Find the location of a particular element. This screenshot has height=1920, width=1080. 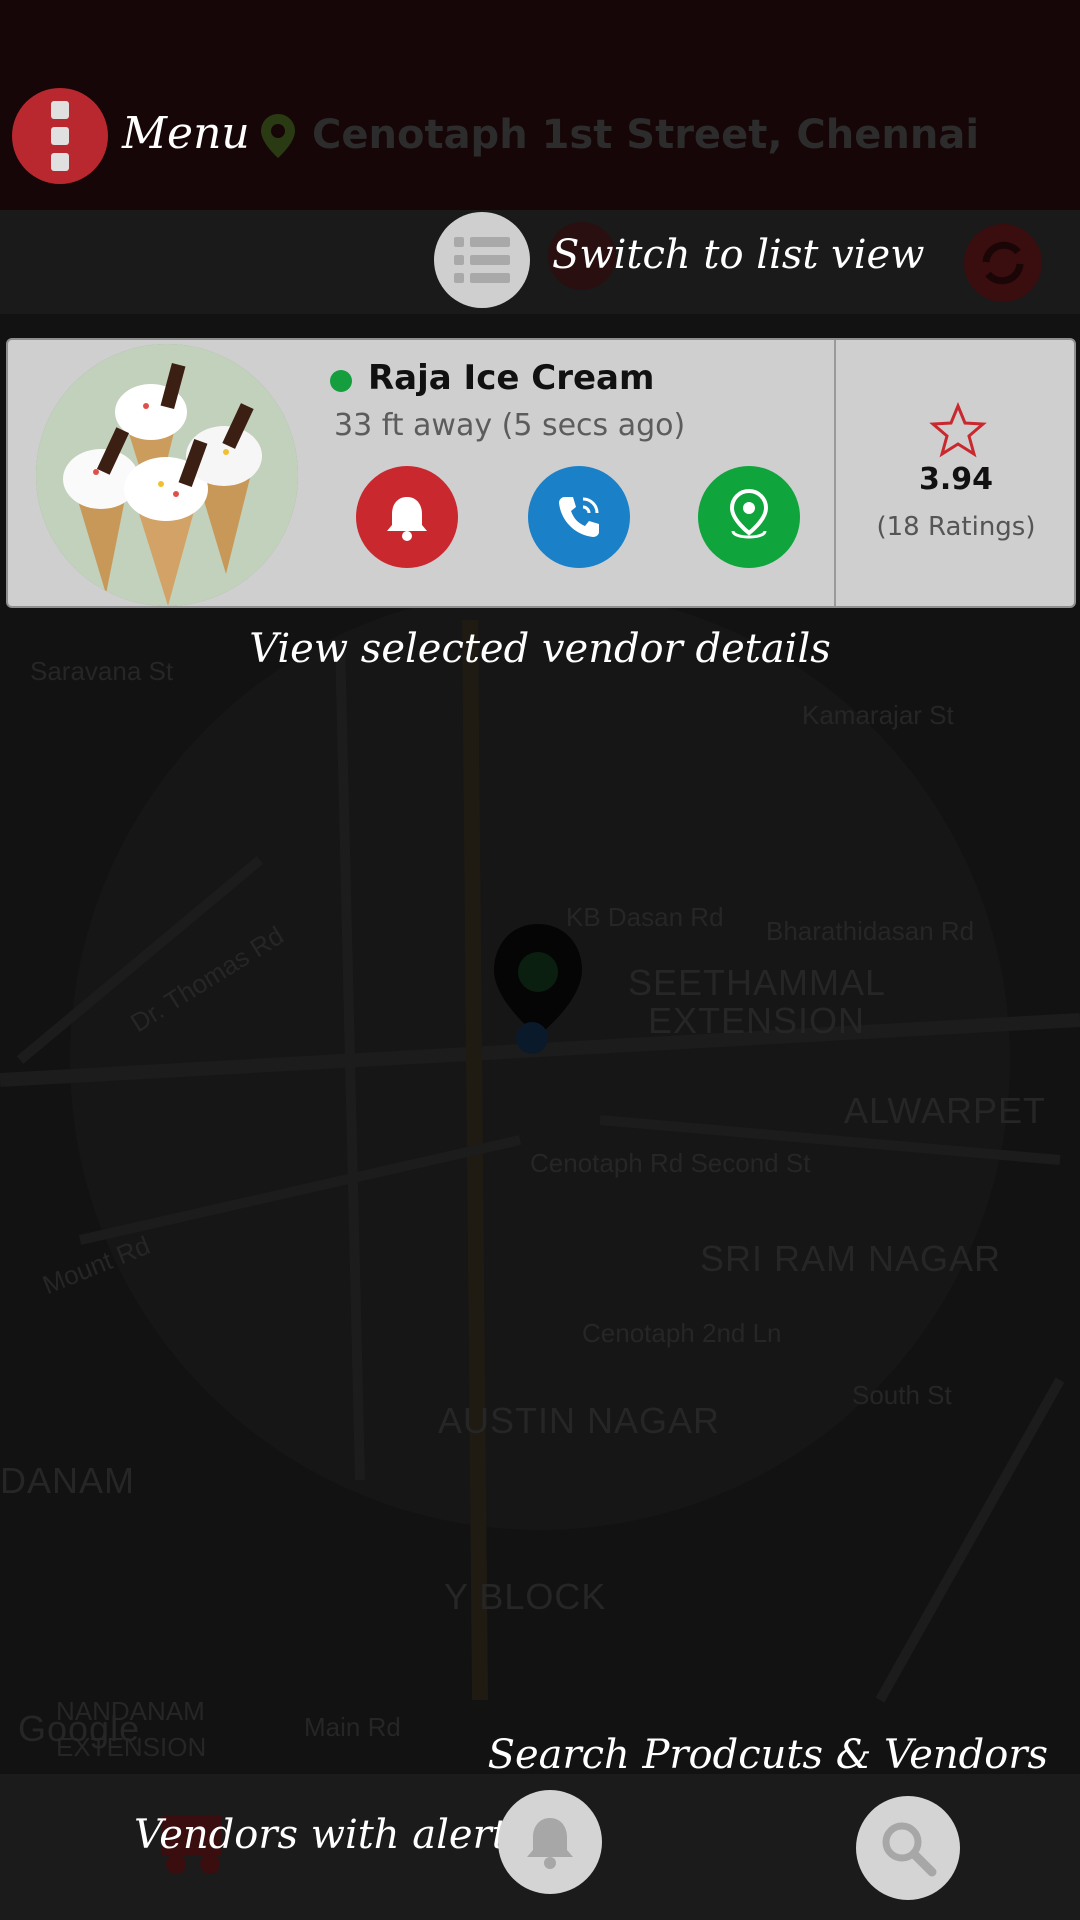

set-alert-button is located at coordinates (407, 517).